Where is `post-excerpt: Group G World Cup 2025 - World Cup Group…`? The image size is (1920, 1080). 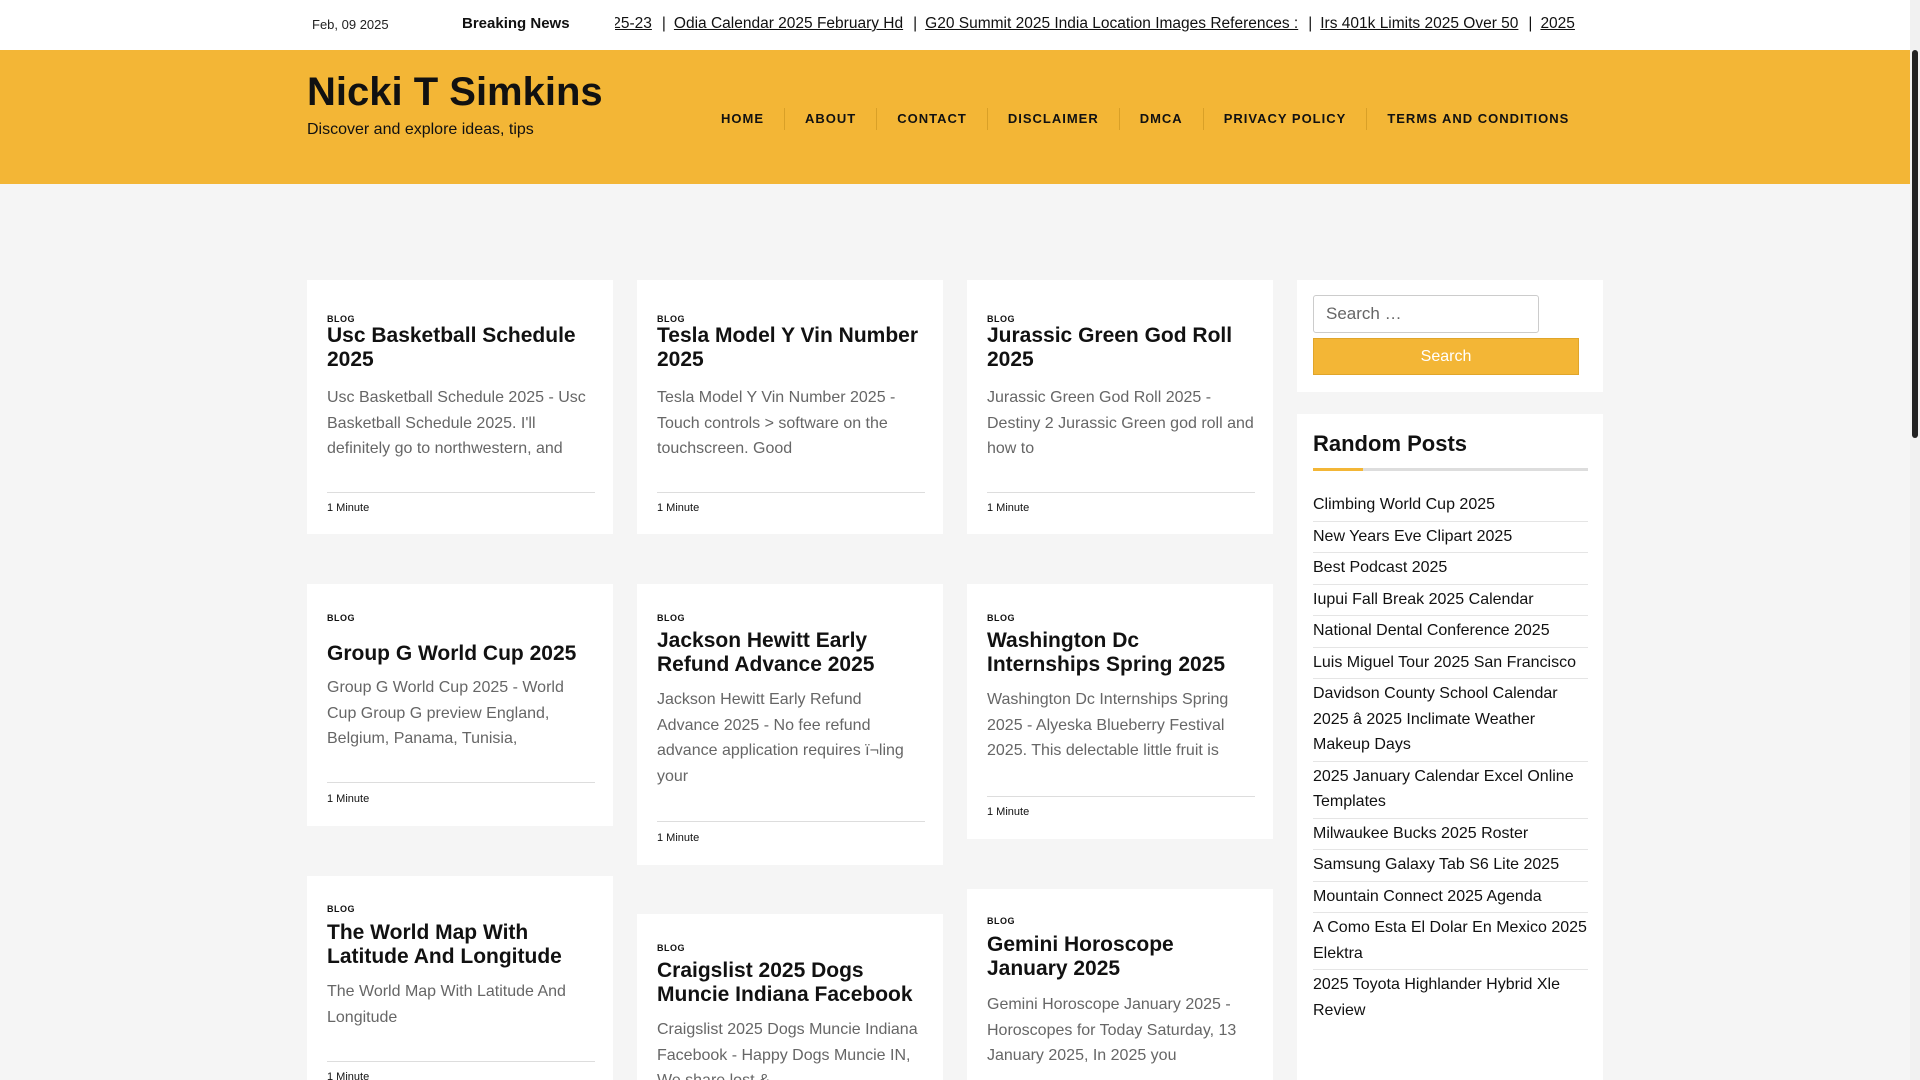 post-excerpt: Group G World Cup 2025 - World Cup Group… is located at coordinates (445, 713).